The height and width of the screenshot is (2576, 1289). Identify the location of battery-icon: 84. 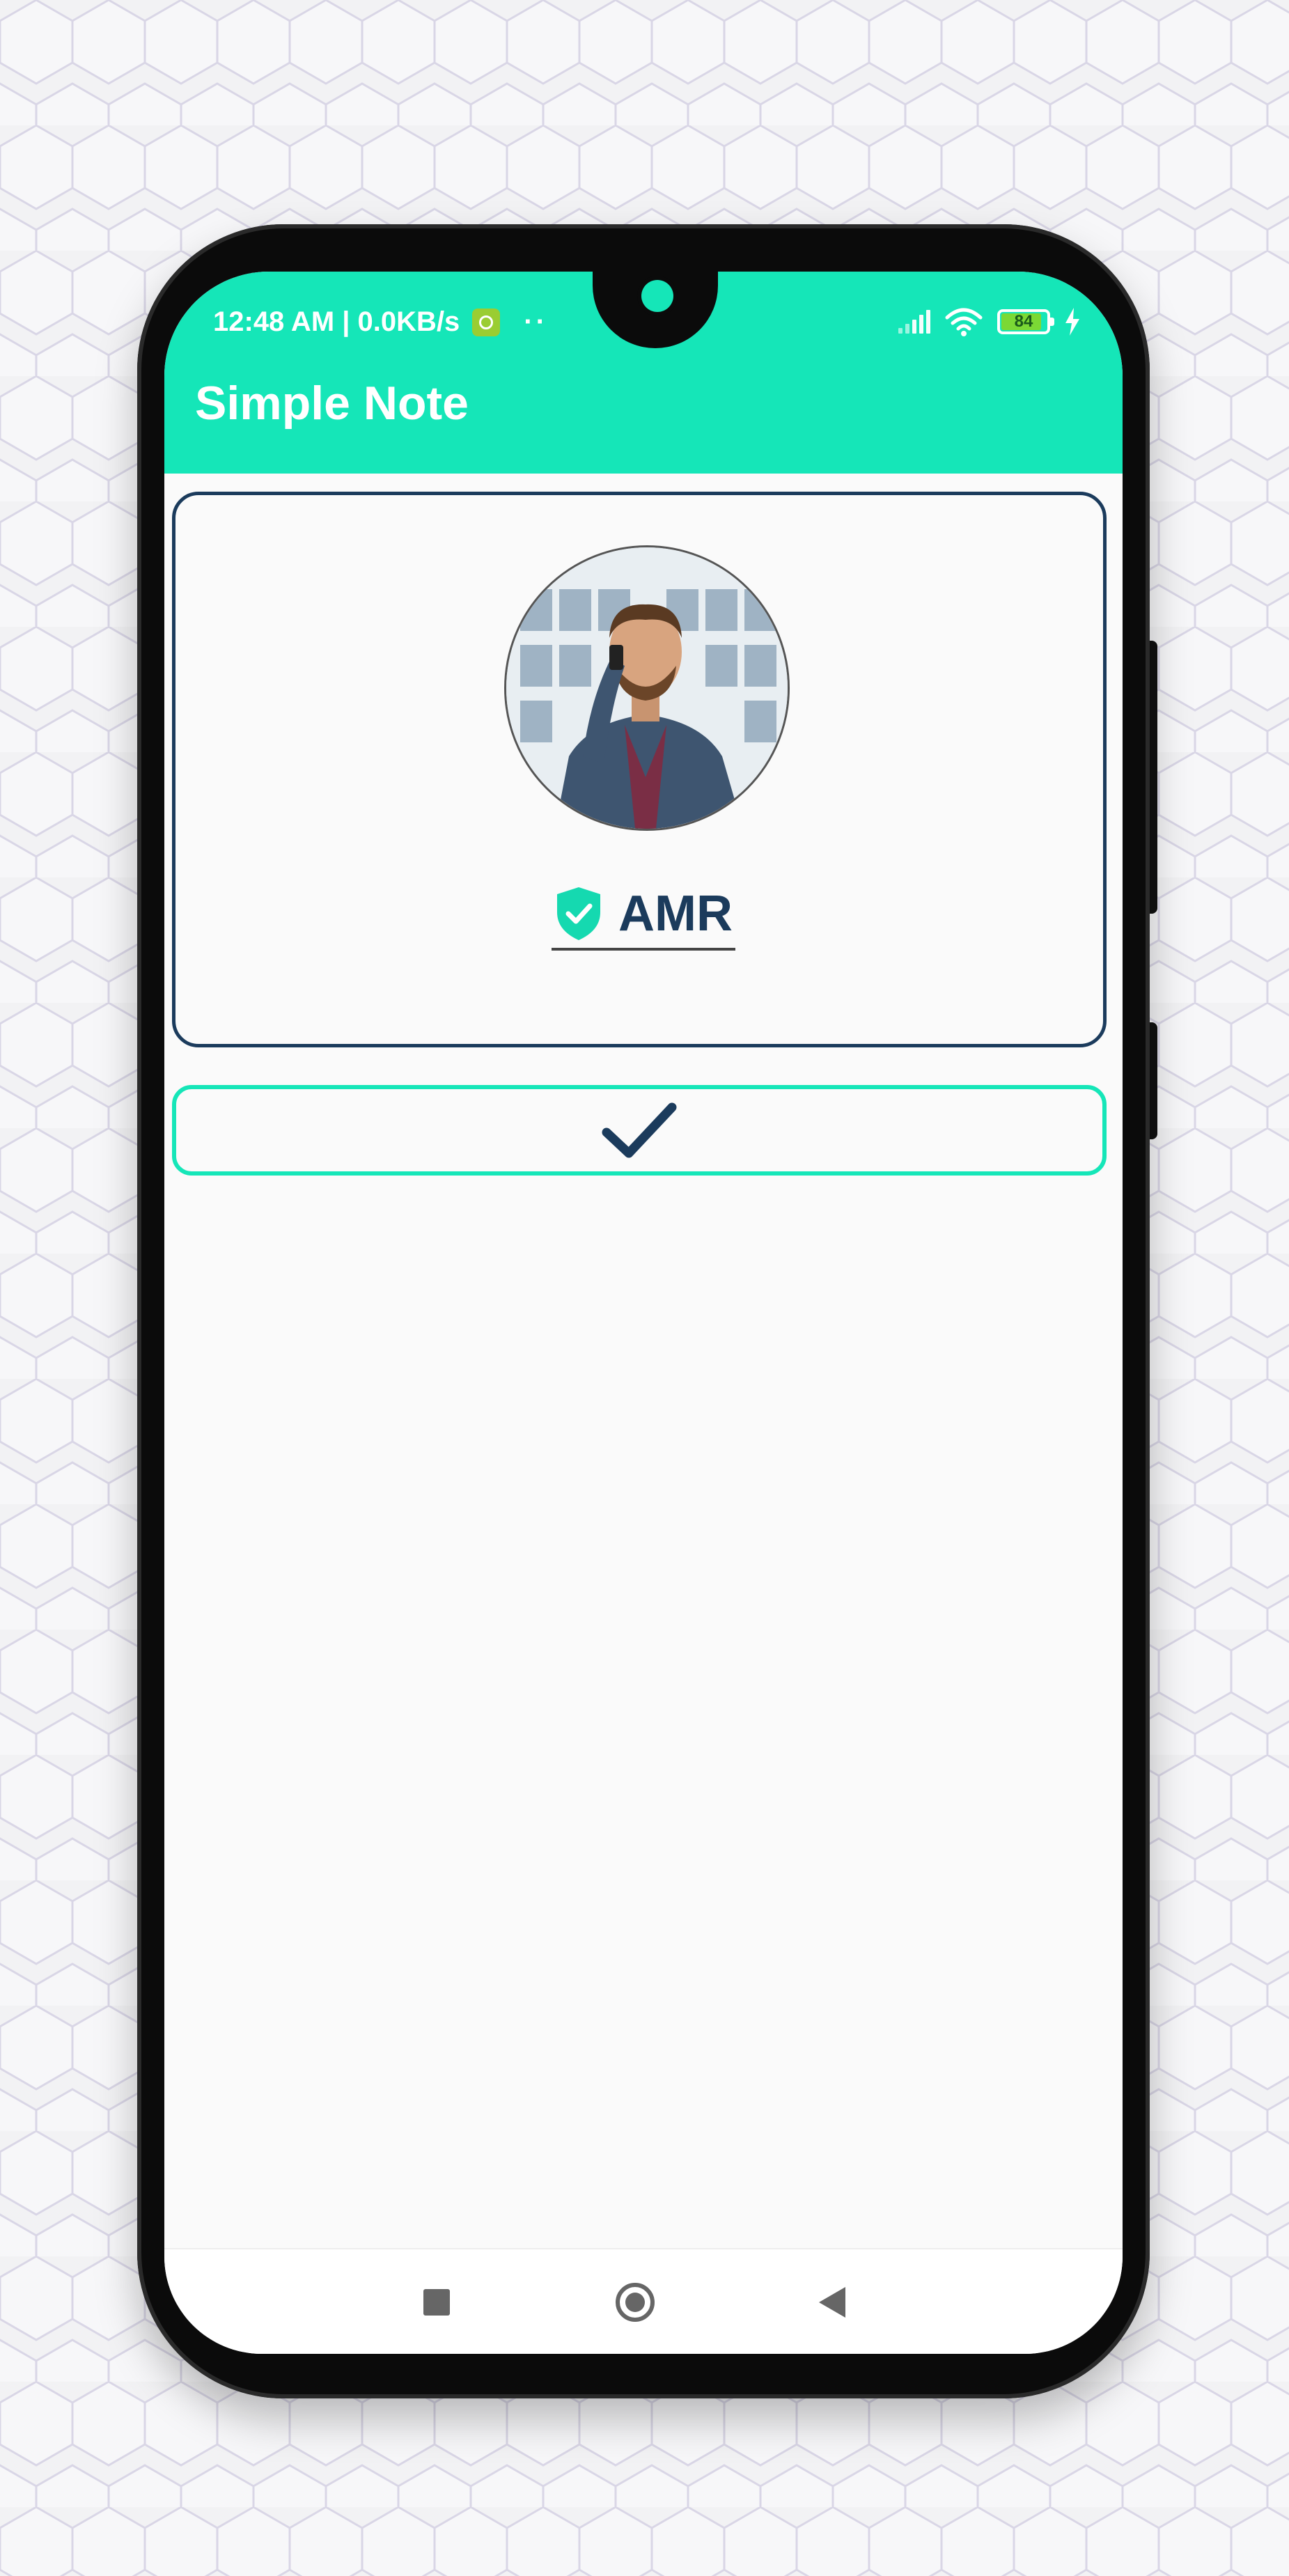
(1026, 321).